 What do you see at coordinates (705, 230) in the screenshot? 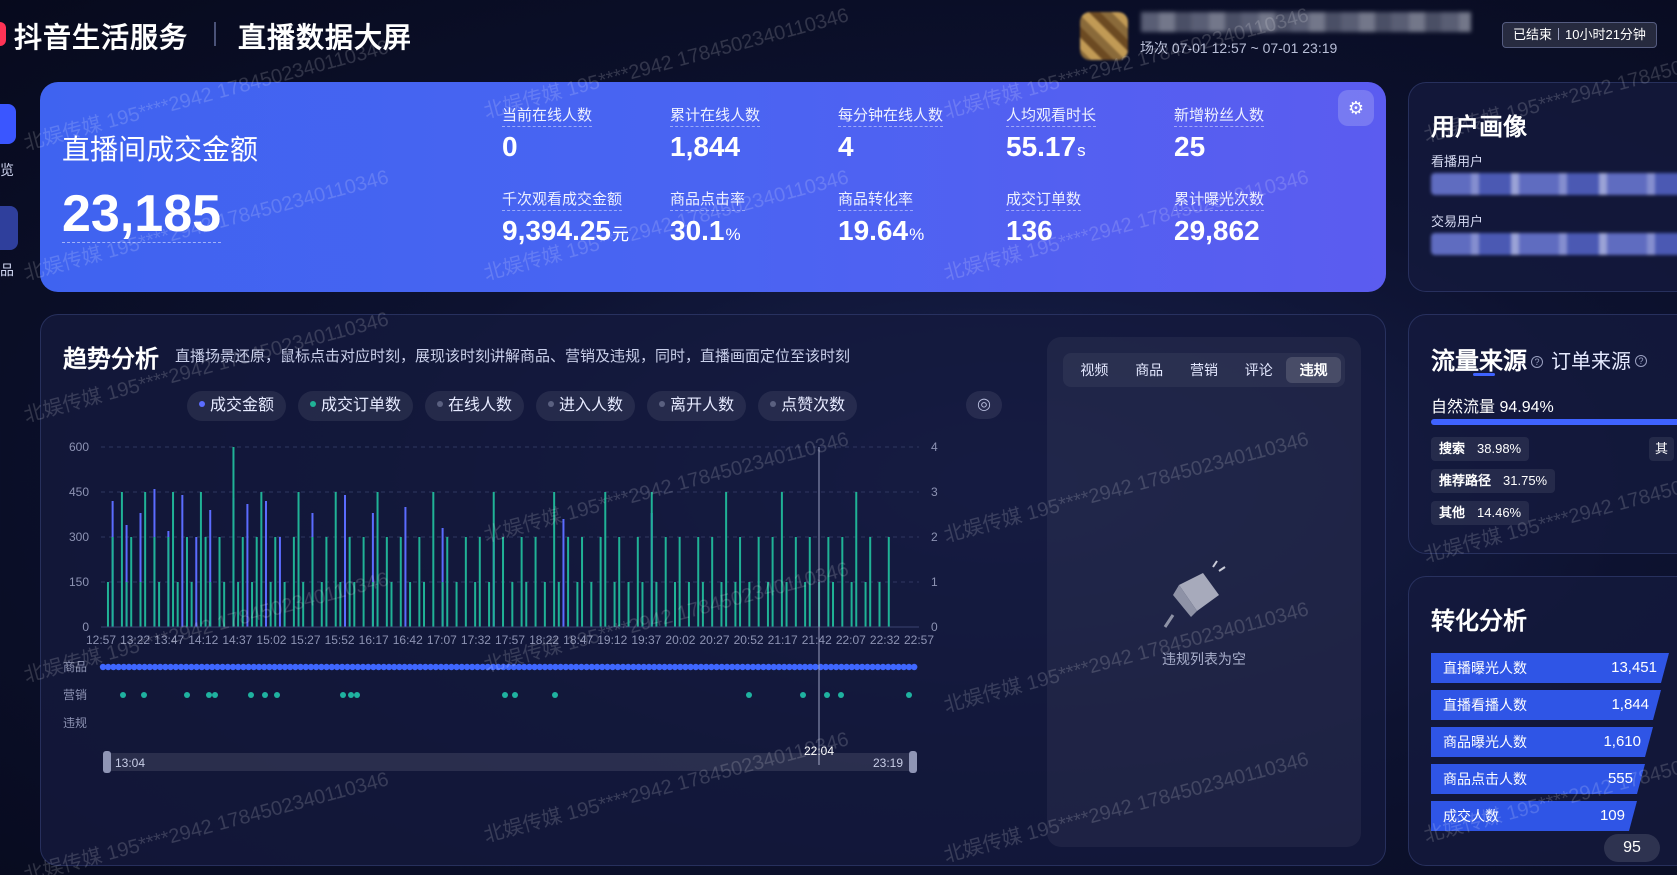
I see `kpi-metric-value: 30.1%` at bounding box center [705, 230].